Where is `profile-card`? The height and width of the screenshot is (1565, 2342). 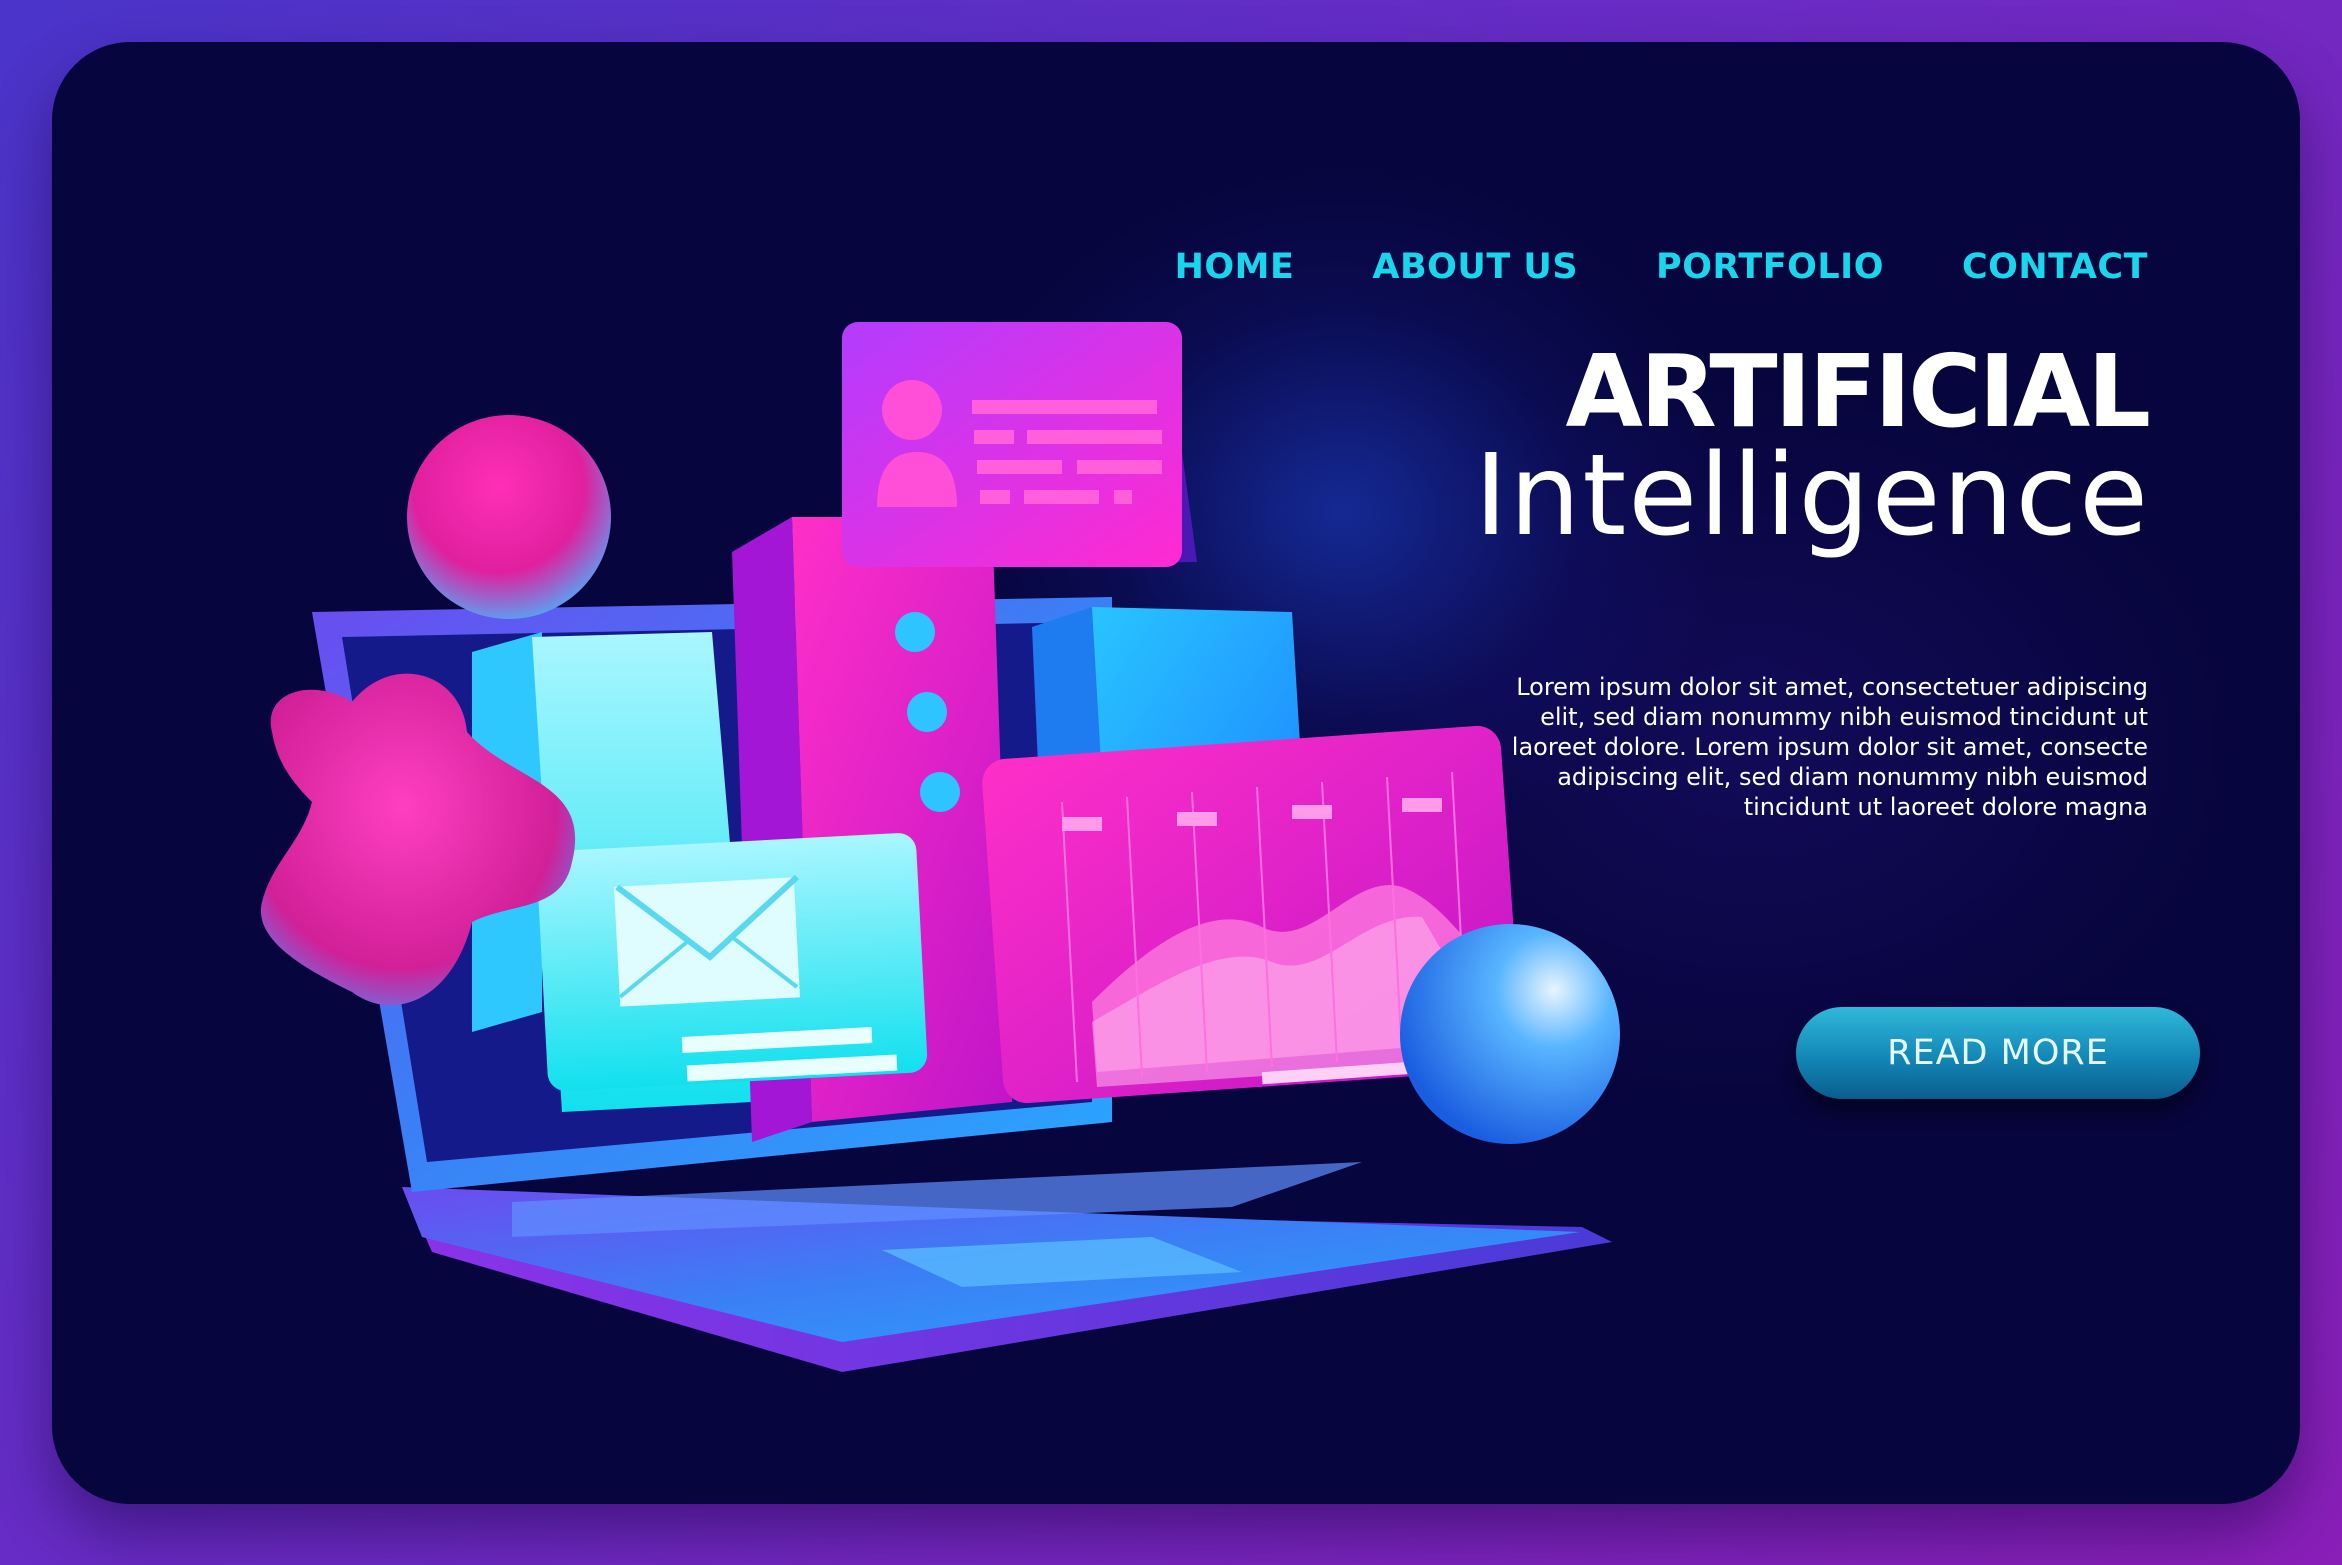 profile-card is located at coordinates (1019, 444).